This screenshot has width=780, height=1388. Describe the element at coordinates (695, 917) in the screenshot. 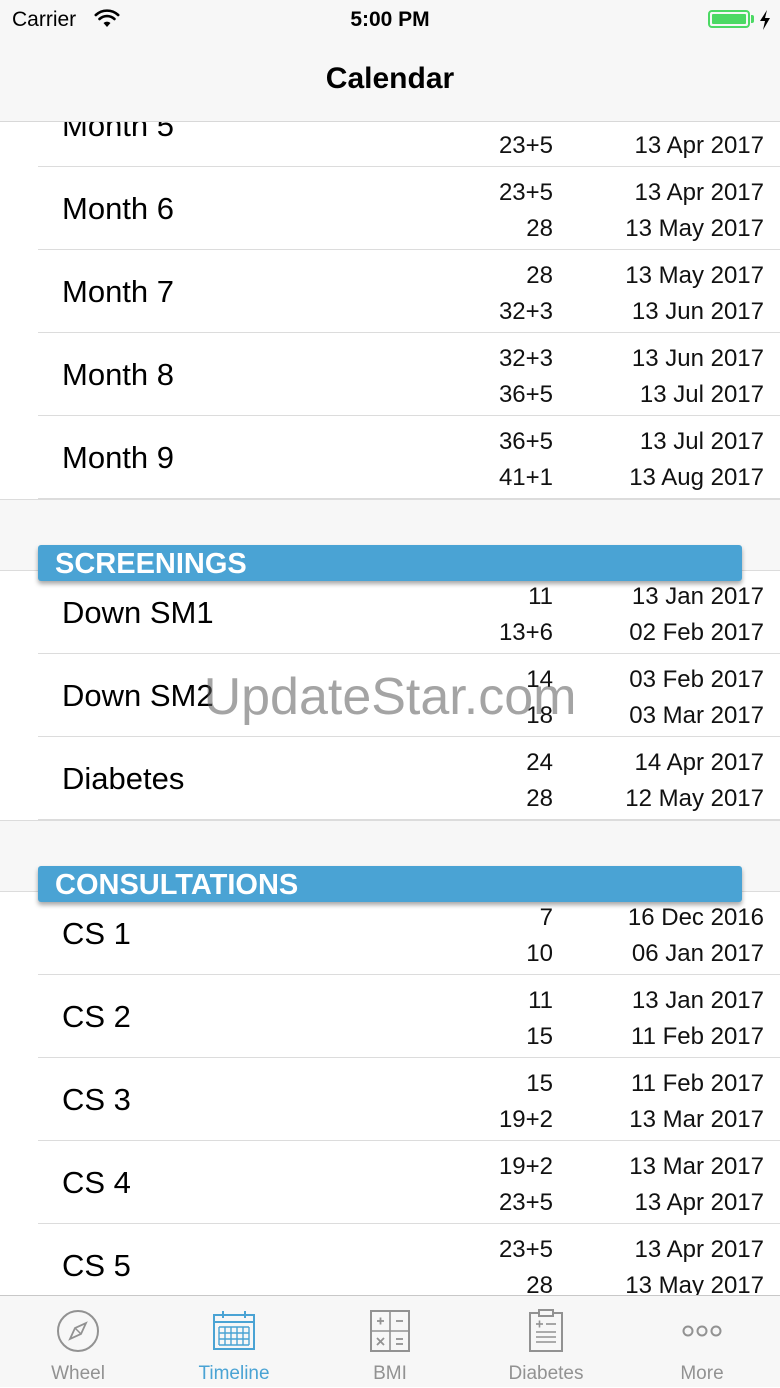

I see `date-start-value: 16 Dec 2016` at that location.